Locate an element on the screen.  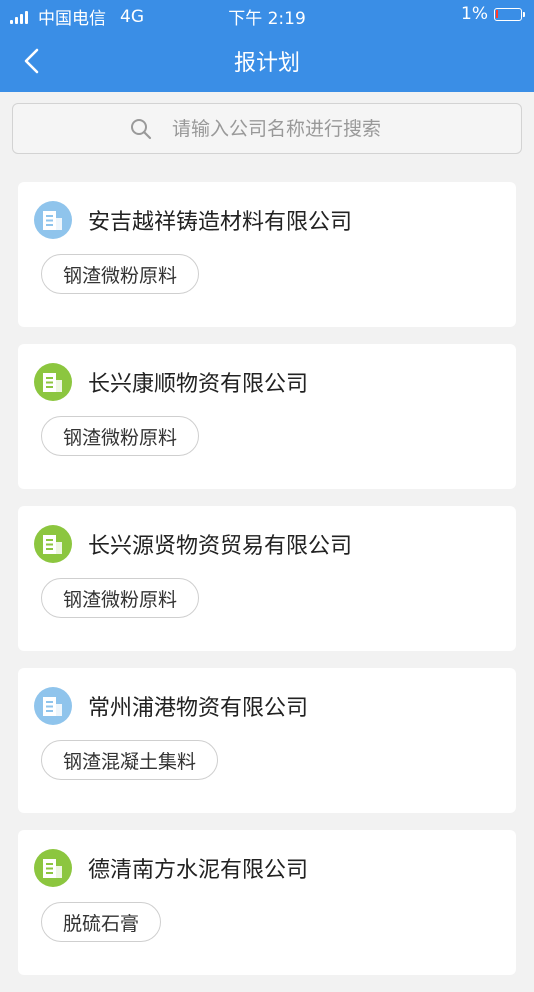
company-card: 安吉越祥铸造材料有限公司 钢渣微粉原料 is located at coordinates (267, 254).